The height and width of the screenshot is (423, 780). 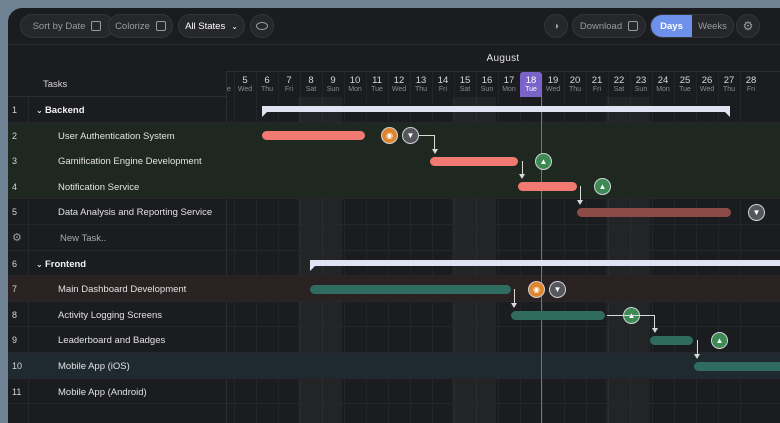 I want to click on day-header-10: 10 Mon, so click(x=355, y=84).